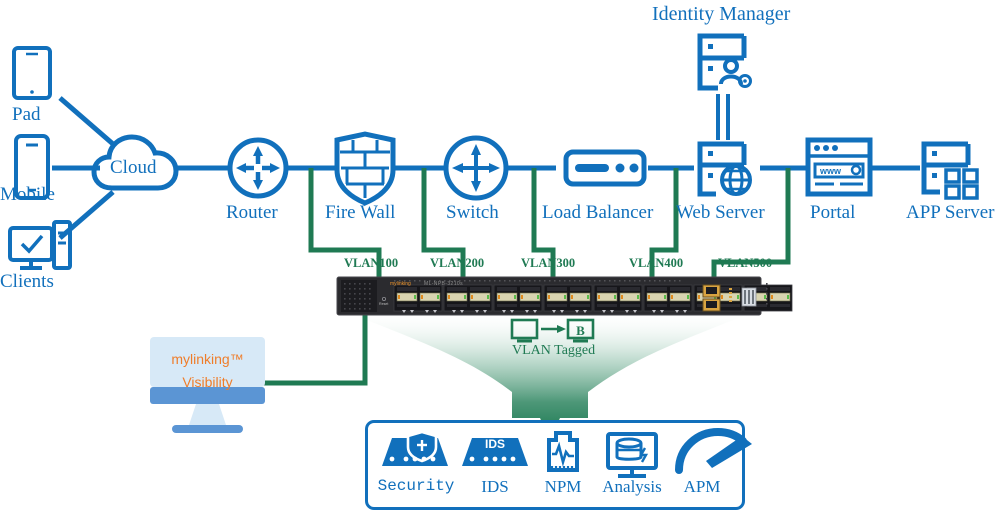  Describe the element at coordinates (632, 455) in the screenshot. I see `analysis-database-icon` at that location.